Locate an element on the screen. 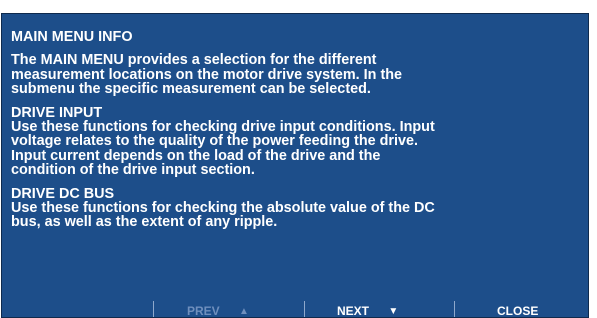 Image resolution: width=597 pixels, height=318 pixels. softkey-bar: PREV ▲ NEXT ▼ CLOSE is located at coordinates (295, 308).